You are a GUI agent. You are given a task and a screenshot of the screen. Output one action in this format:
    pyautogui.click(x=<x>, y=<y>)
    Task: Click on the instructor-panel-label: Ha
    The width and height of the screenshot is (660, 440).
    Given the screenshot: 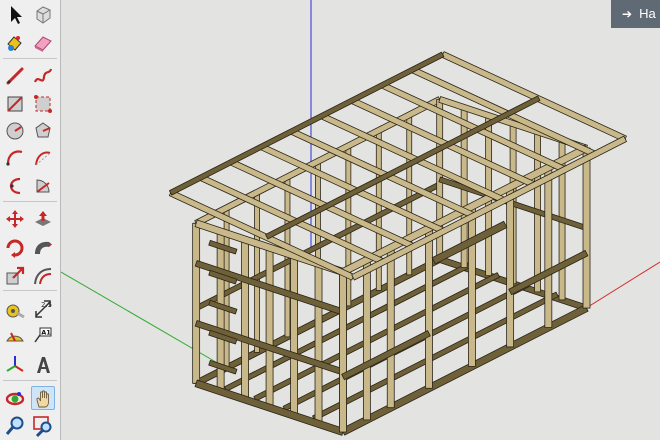 What is the action you would take?
    pyautogui.click(x=647, y=13)
    